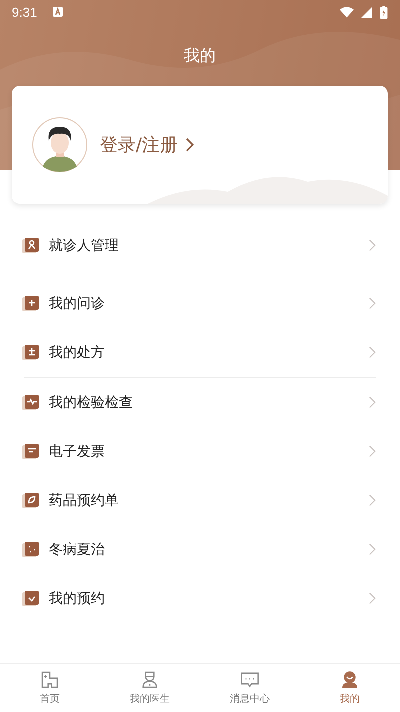 The height and width of the screenshot is (712, 400). What do you see at coordinates (350, 680) in the screenshot?
I see `person-icon` at bounding box center [350, 680].